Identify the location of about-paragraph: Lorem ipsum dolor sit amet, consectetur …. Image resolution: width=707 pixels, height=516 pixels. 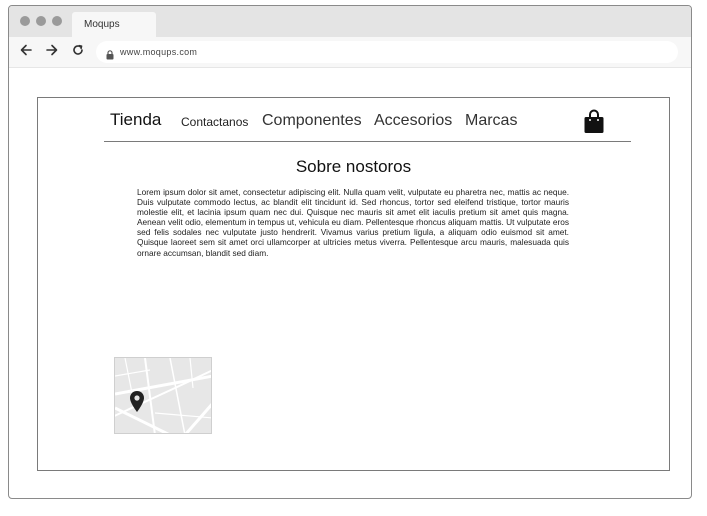
(353, 222).